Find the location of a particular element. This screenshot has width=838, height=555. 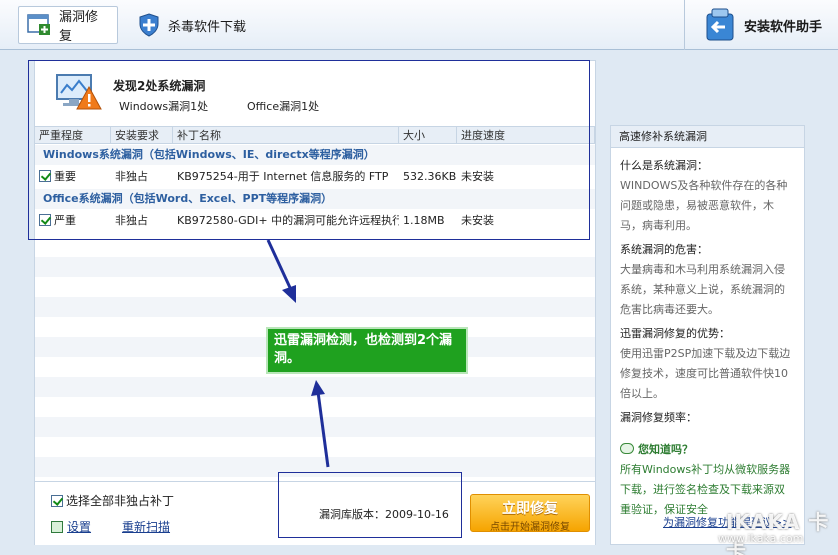

select-all-checkbox: 选择全部非独占补丁 is located at coordinates (112, 500).